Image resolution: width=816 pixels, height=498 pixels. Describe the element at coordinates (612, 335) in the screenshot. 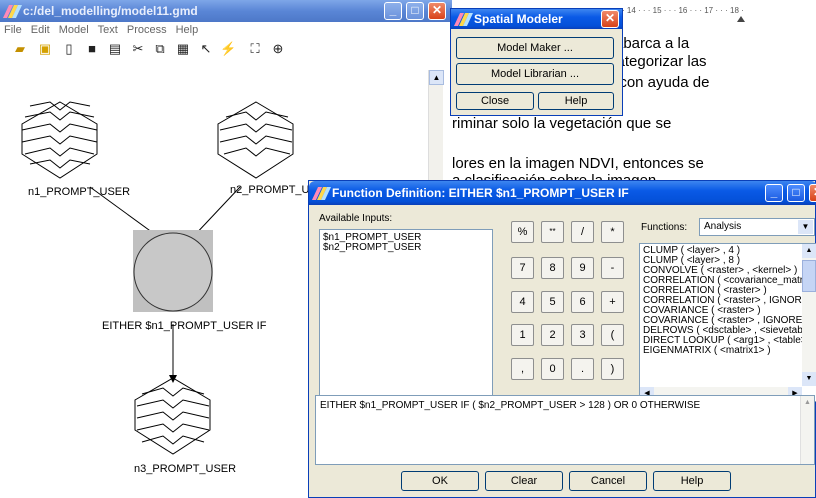

I see `key-open-paren: (` at that location.